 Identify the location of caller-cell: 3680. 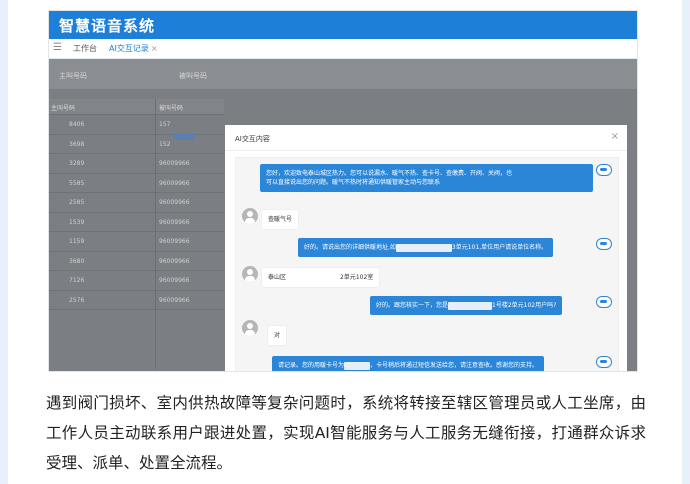
(77, 261).